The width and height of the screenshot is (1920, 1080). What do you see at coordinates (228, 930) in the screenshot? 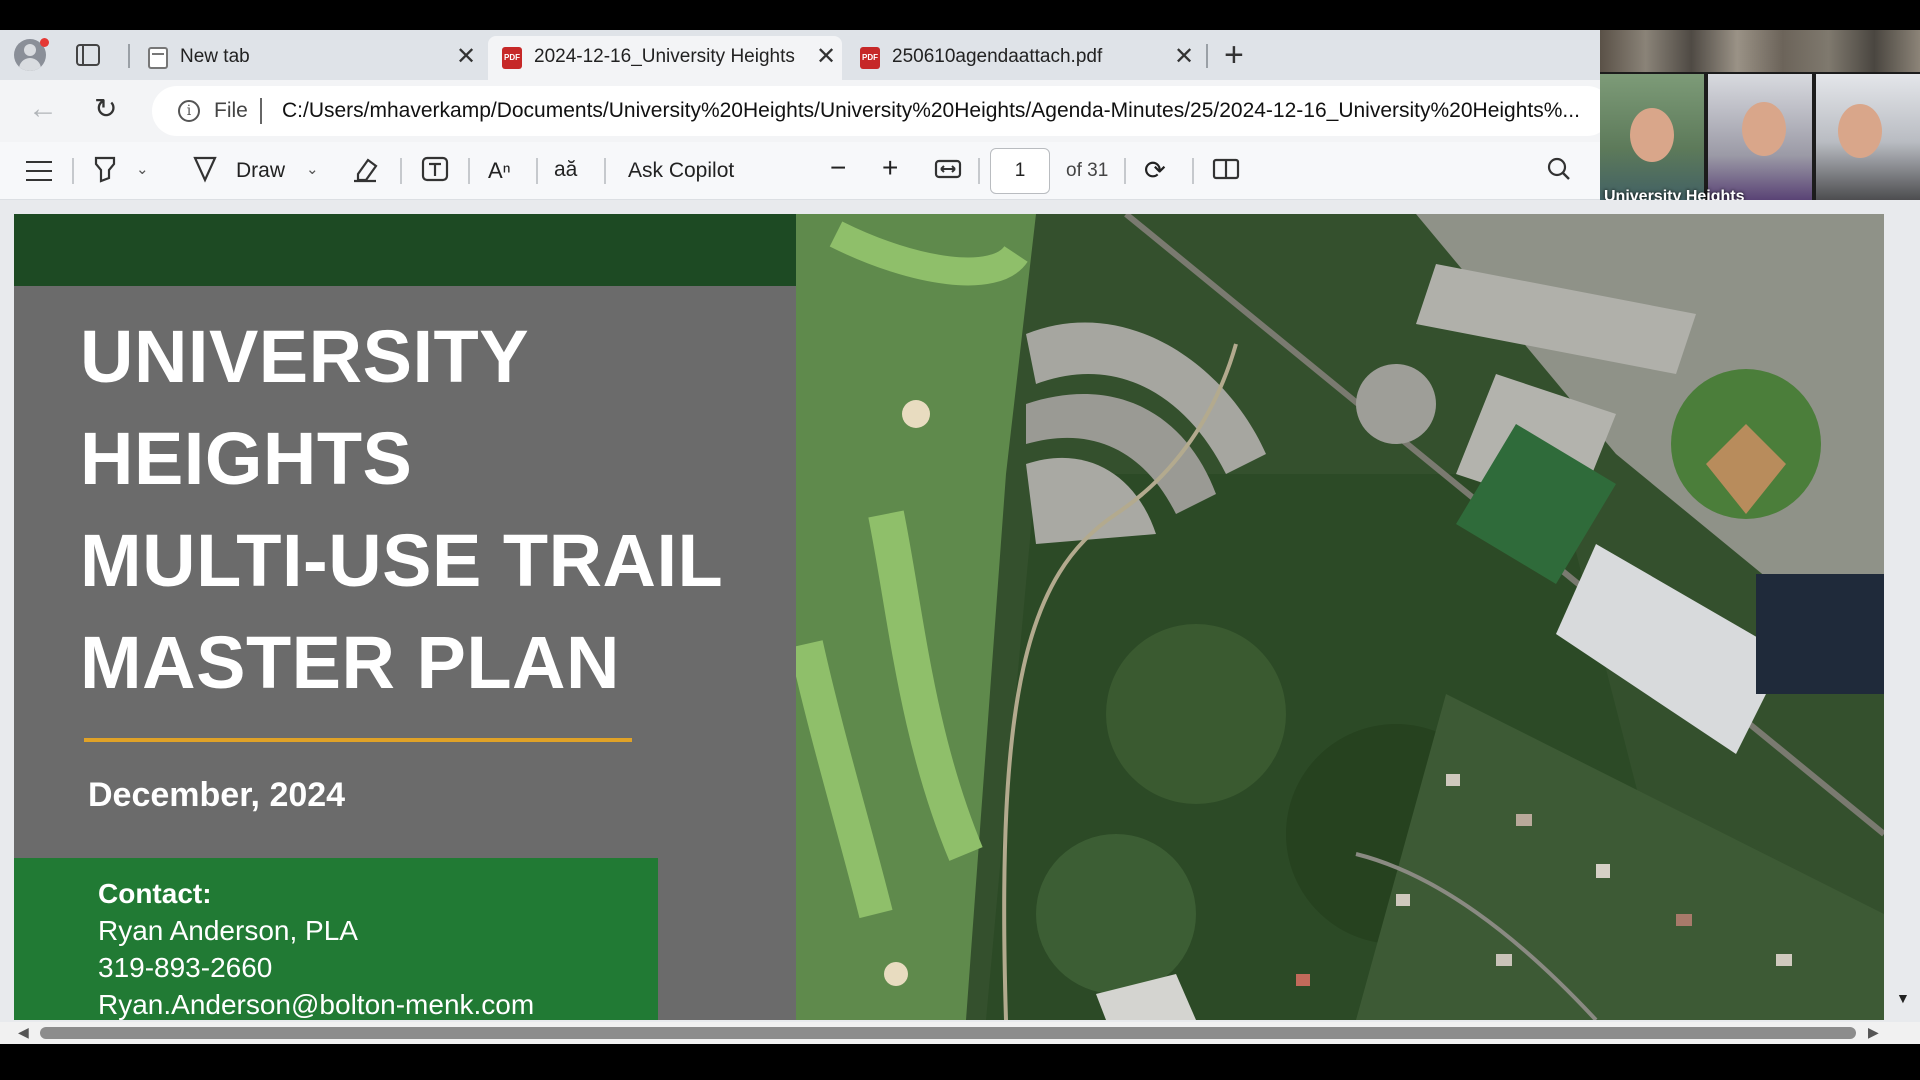
I see `contact-name: Ryan Anderson, PLA` at bounding box center [228, 930].